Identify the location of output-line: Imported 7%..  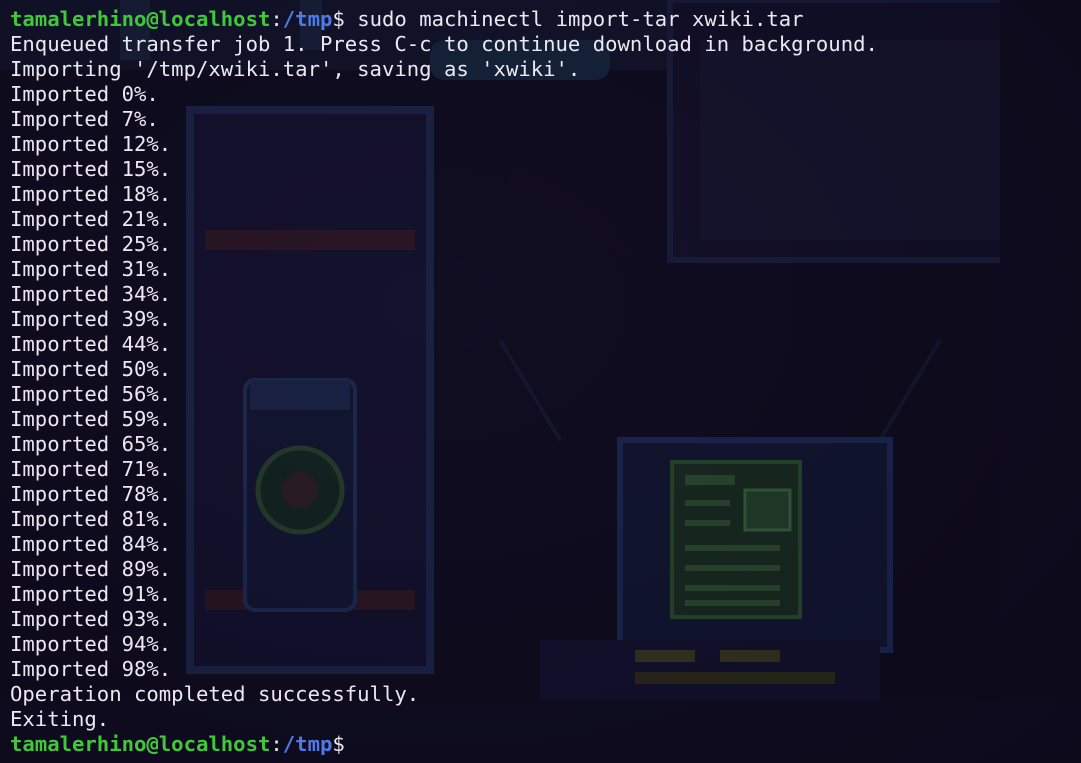
(84, 119).